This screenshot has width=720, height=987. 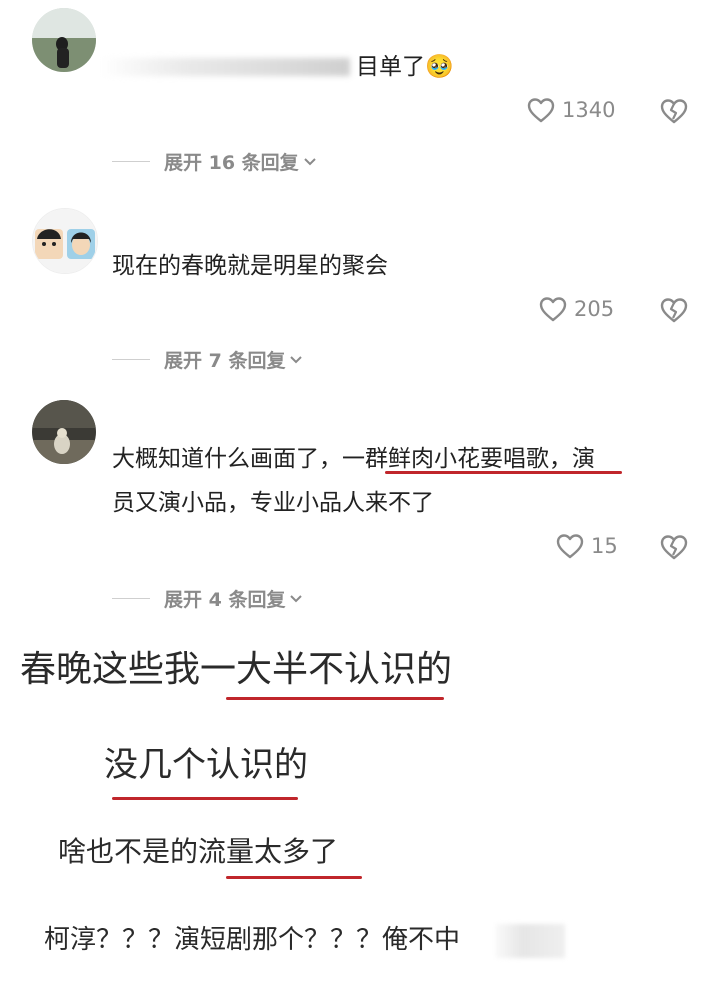 I want to click on like-button: 205, so click(x=576, y=309).